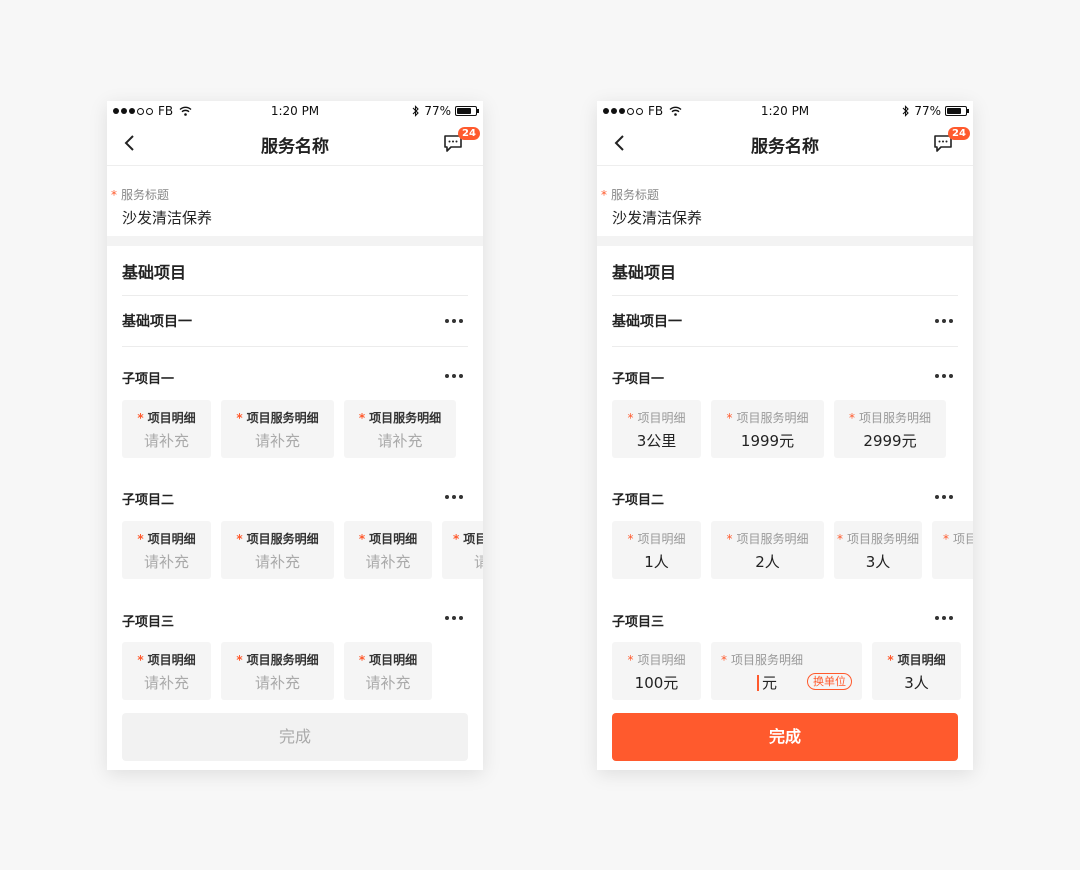 This screenshot has width=1080, height=870. What do you see at coordinates (916, 671) in the screenshot?
I see `detail-chip: * 项目明细 3人` at bounding box center [916, 671].